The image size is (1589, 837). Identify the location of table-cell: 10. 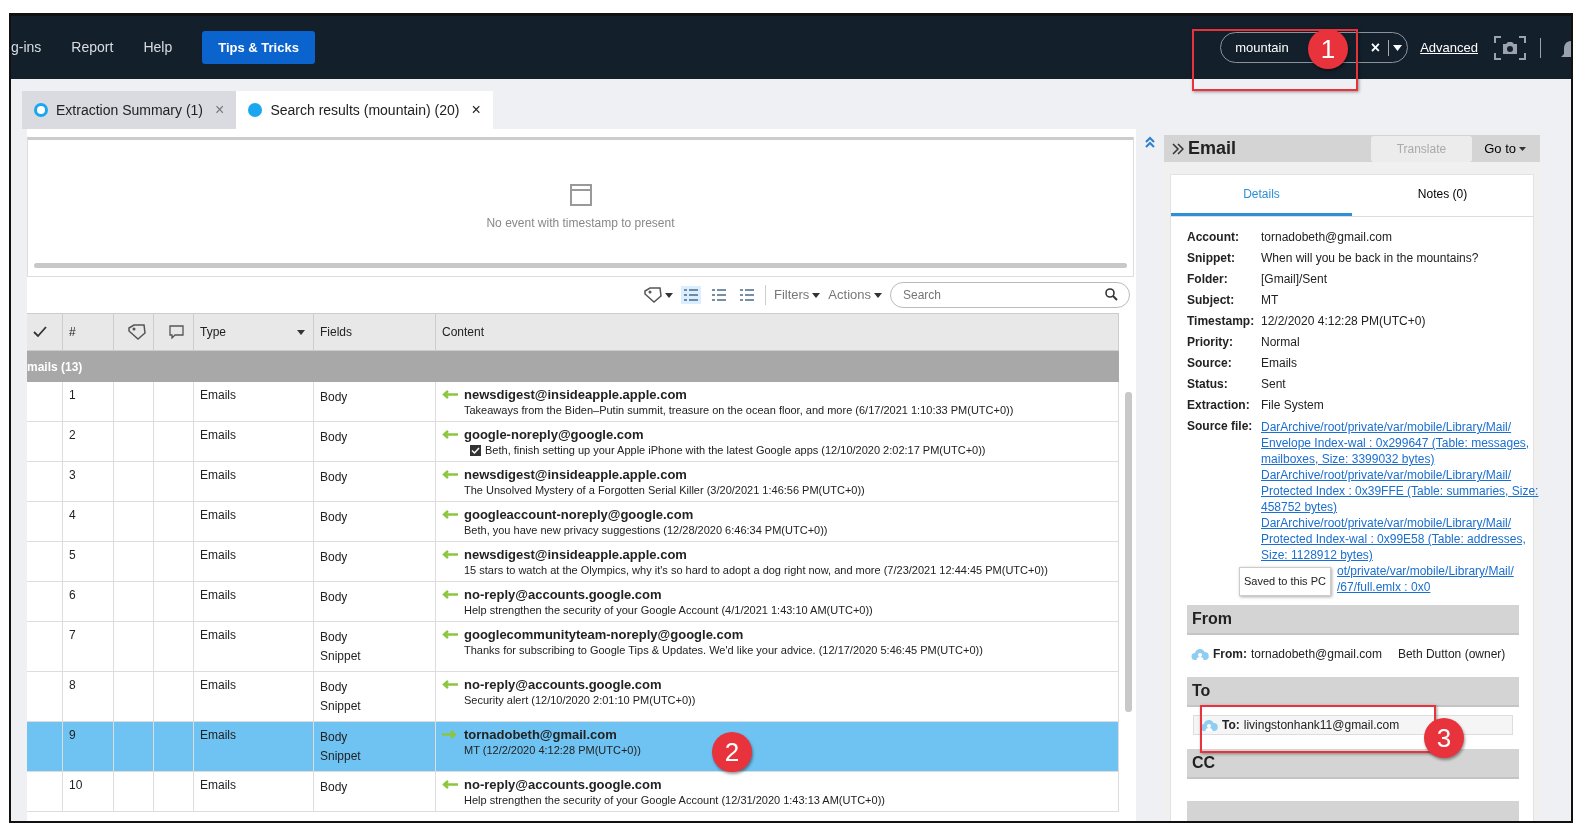
(88, 791).